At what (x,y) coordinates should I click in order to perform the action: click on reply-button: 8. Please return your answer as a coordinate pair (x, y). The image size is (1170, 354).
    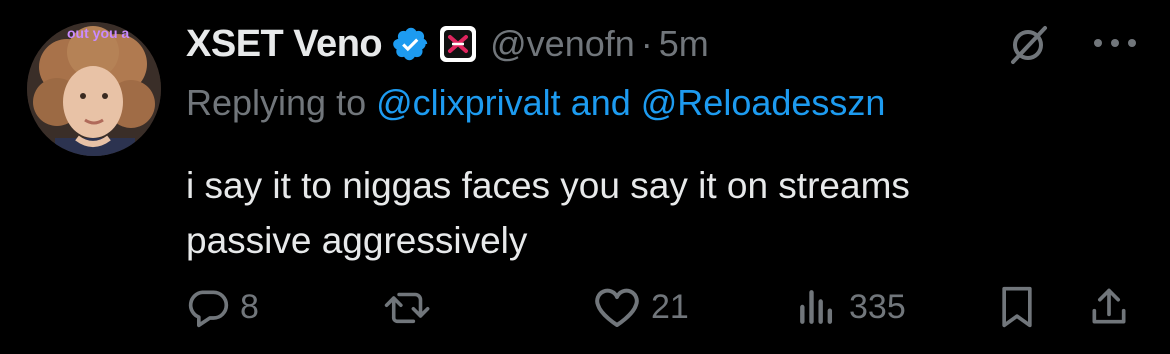
    Looking at the image, I should click on (222, 307).